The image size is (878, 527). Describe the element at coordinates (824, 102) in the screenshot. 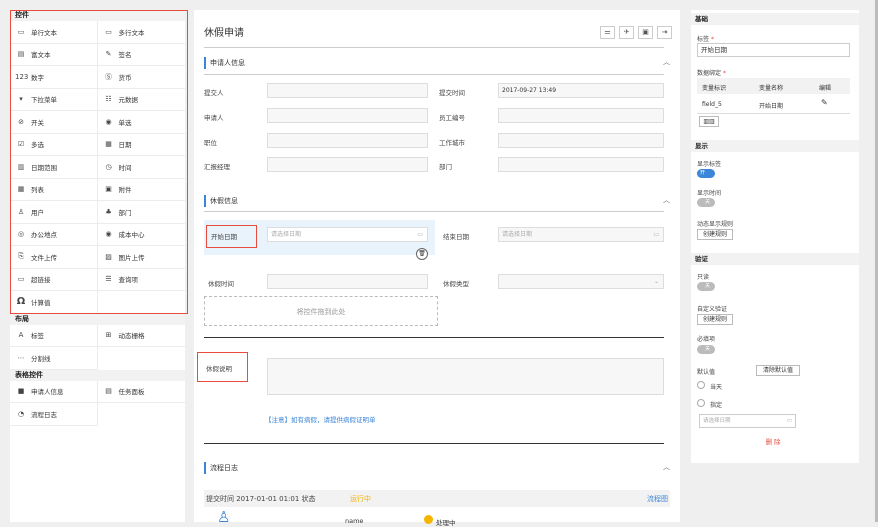

I see `edit-icon: ✎` at that location.